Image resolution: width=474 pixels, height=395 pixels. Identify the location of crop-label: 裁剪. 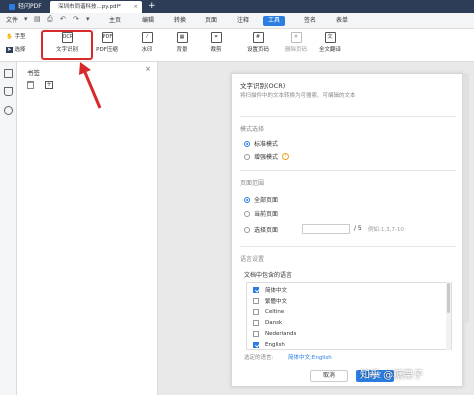
(216, 50).